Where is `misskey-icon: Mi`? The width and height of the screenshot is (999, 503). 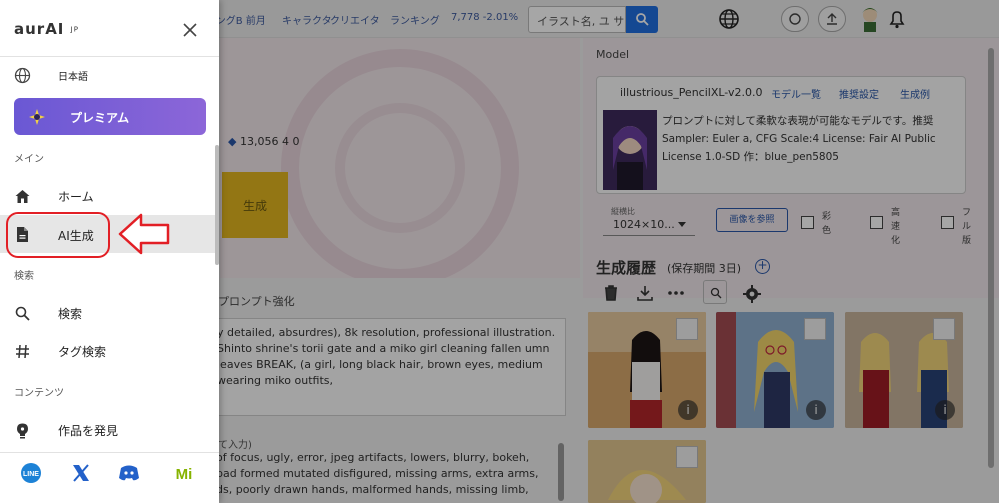 misskey-icon: Mi is located at coordinates (184, 473).